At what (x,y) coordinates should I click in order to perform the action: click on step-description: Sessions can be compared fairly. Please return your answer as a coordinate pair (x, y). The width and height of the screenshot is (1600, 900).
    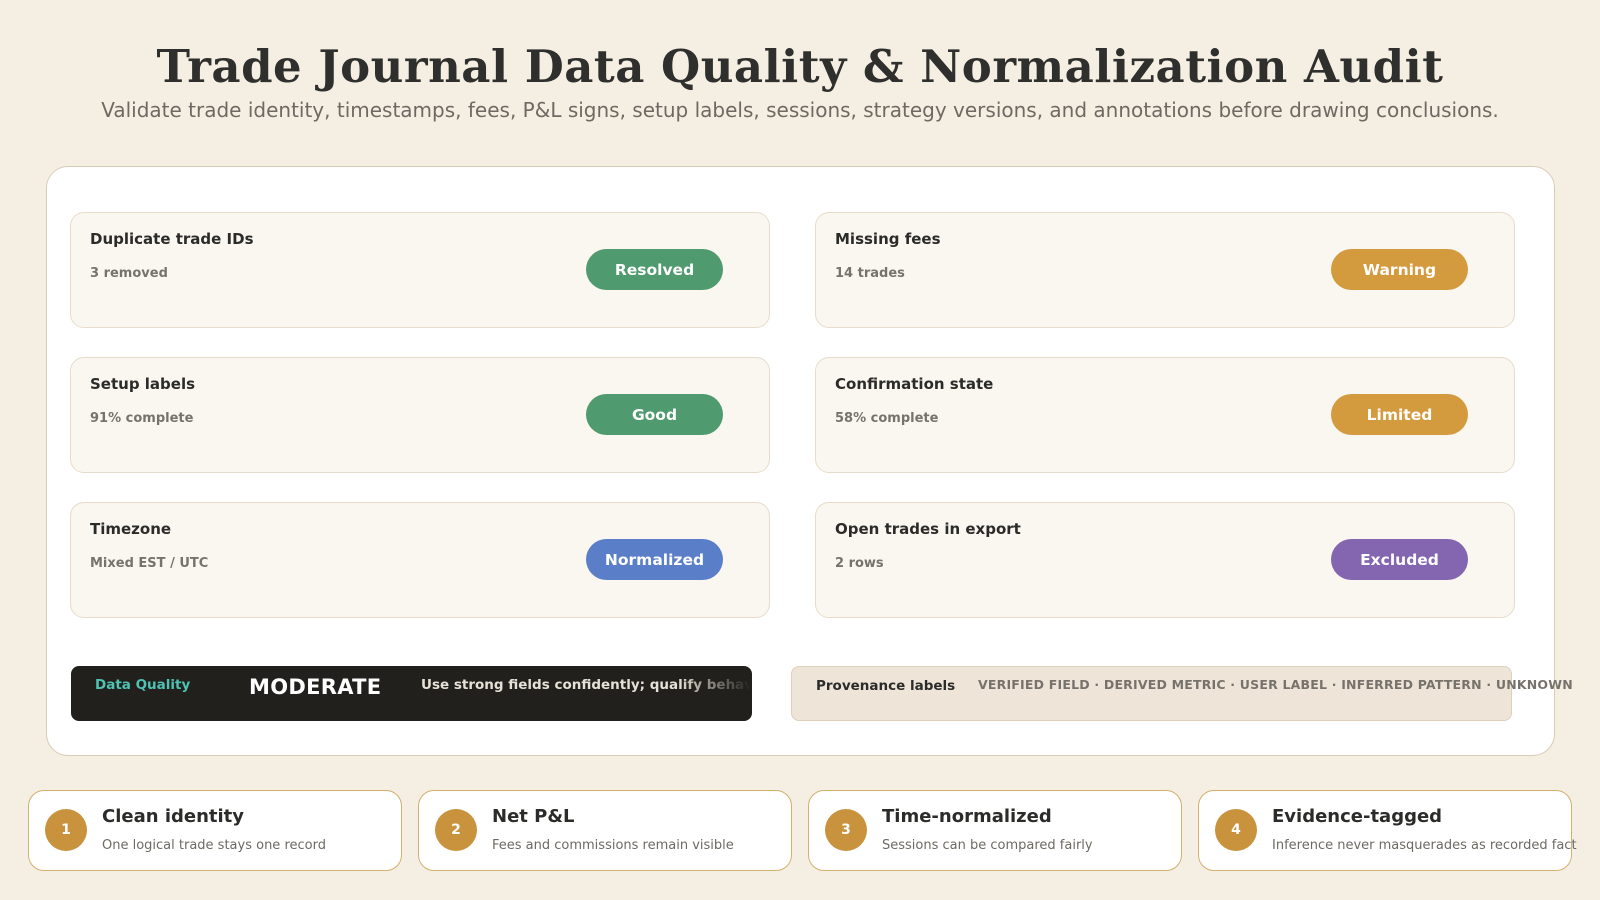
    Looking at the image, I should click on (987, 845).